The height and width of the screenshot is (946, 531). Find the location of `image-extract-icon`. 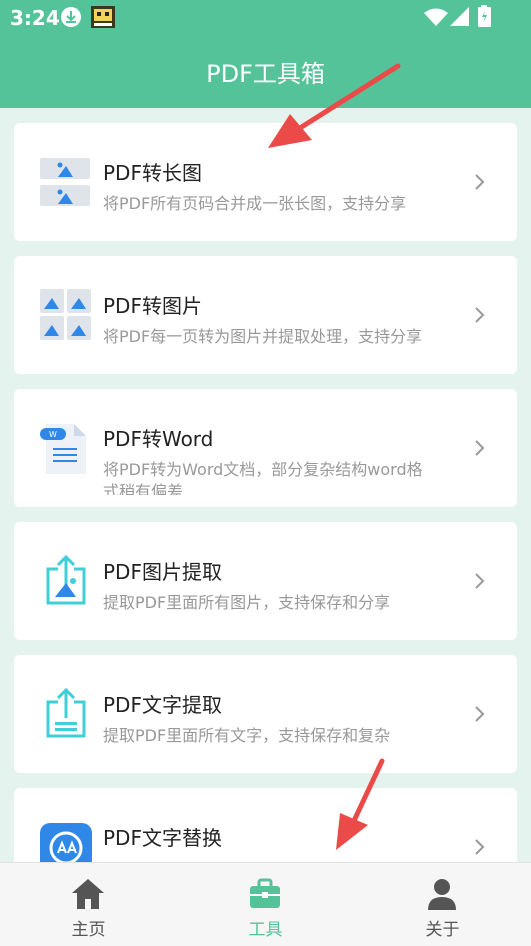

image-extract-icon is located at coordinates (66, 580).